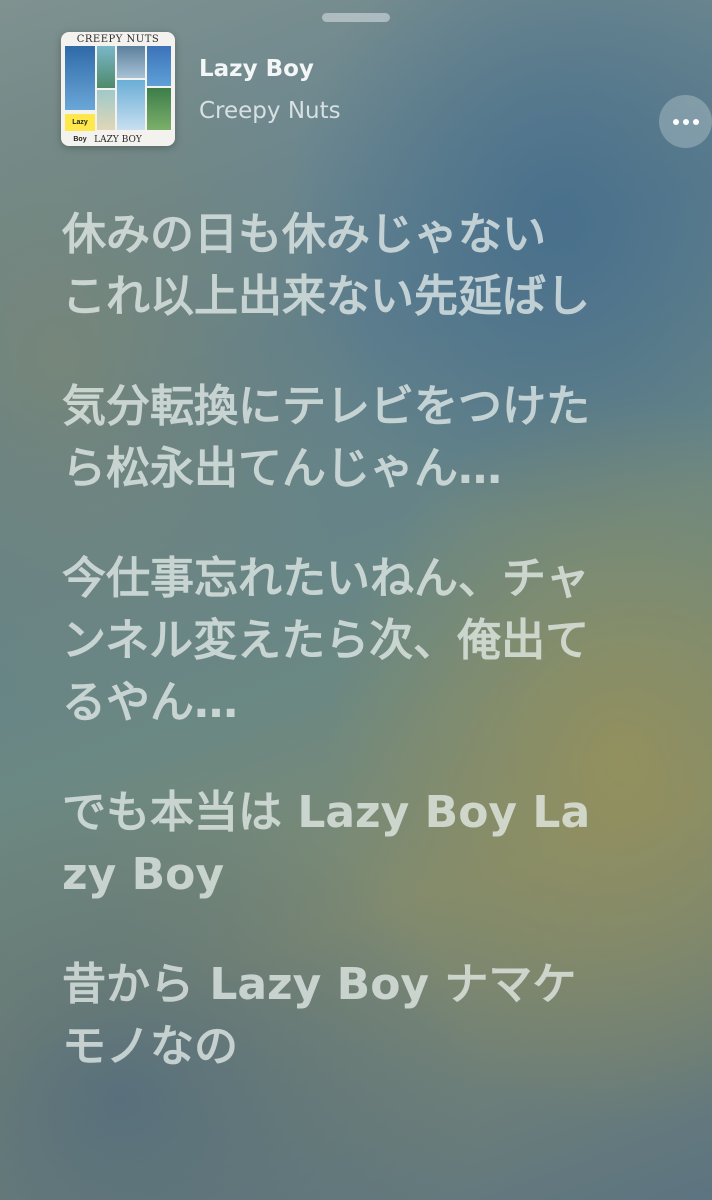 This screenshot has height=1200, width=712. Describe the element at coordinates (330, 844) in the screenshot. I see `lyric-line: でも本当は Lazy Boy Lazy Boy` at that location.